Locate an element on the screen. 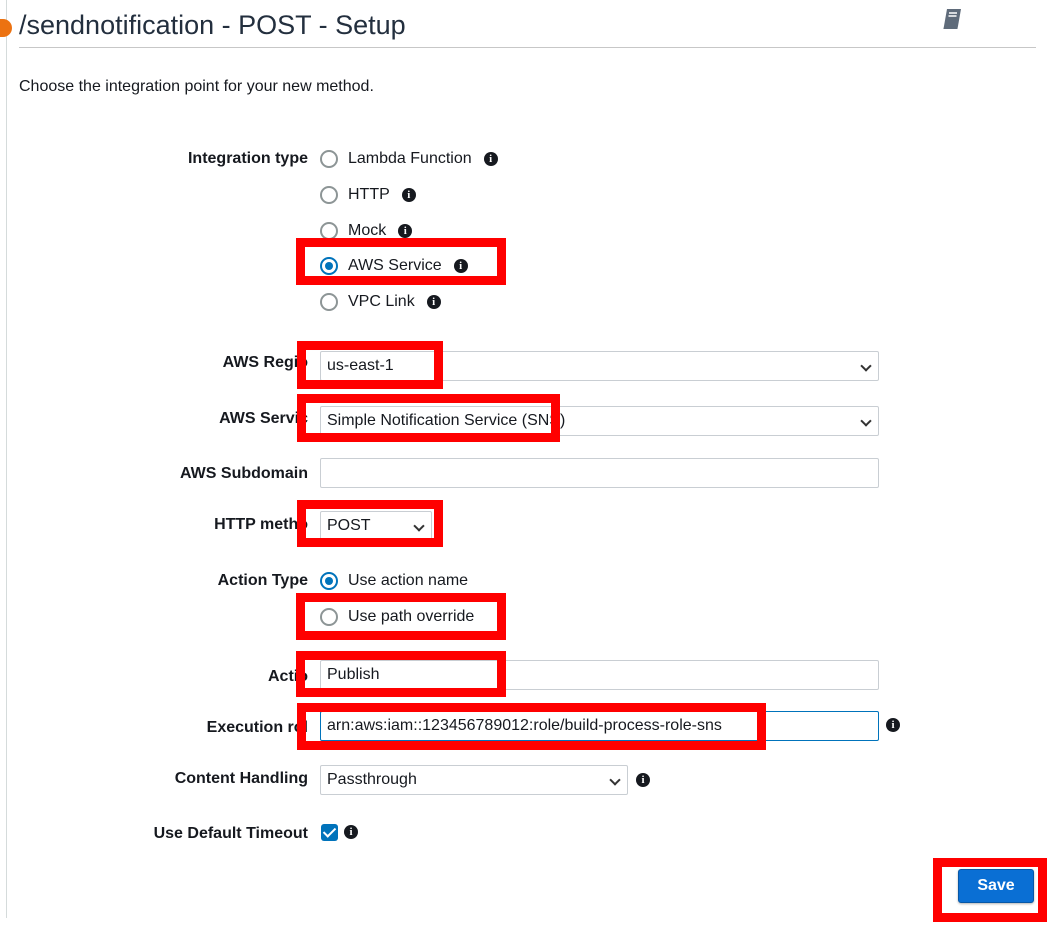  action-type-label: Action Type is located at coordinates (262, 580).